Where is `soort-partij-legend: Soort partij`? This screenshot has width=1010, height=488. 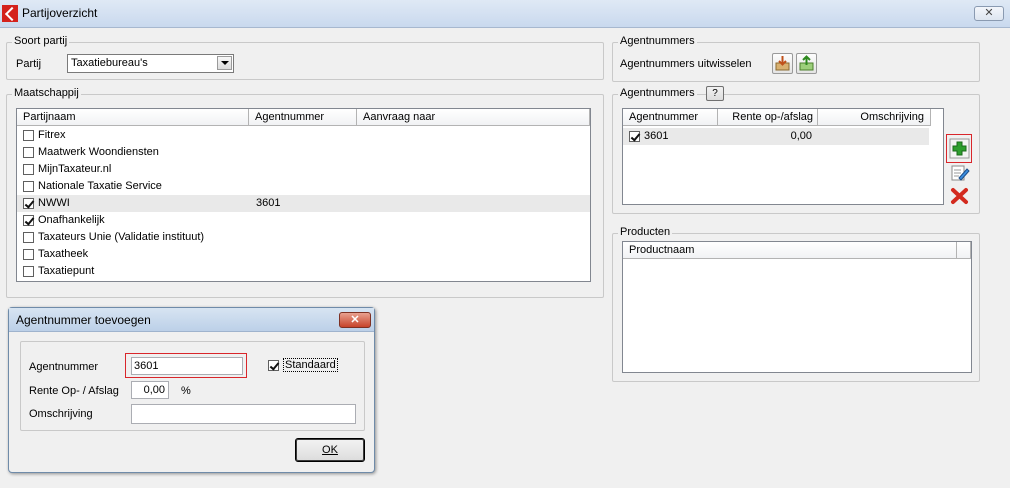
soort-partij-legend: Soort partij is located at coordinates (41, 41).